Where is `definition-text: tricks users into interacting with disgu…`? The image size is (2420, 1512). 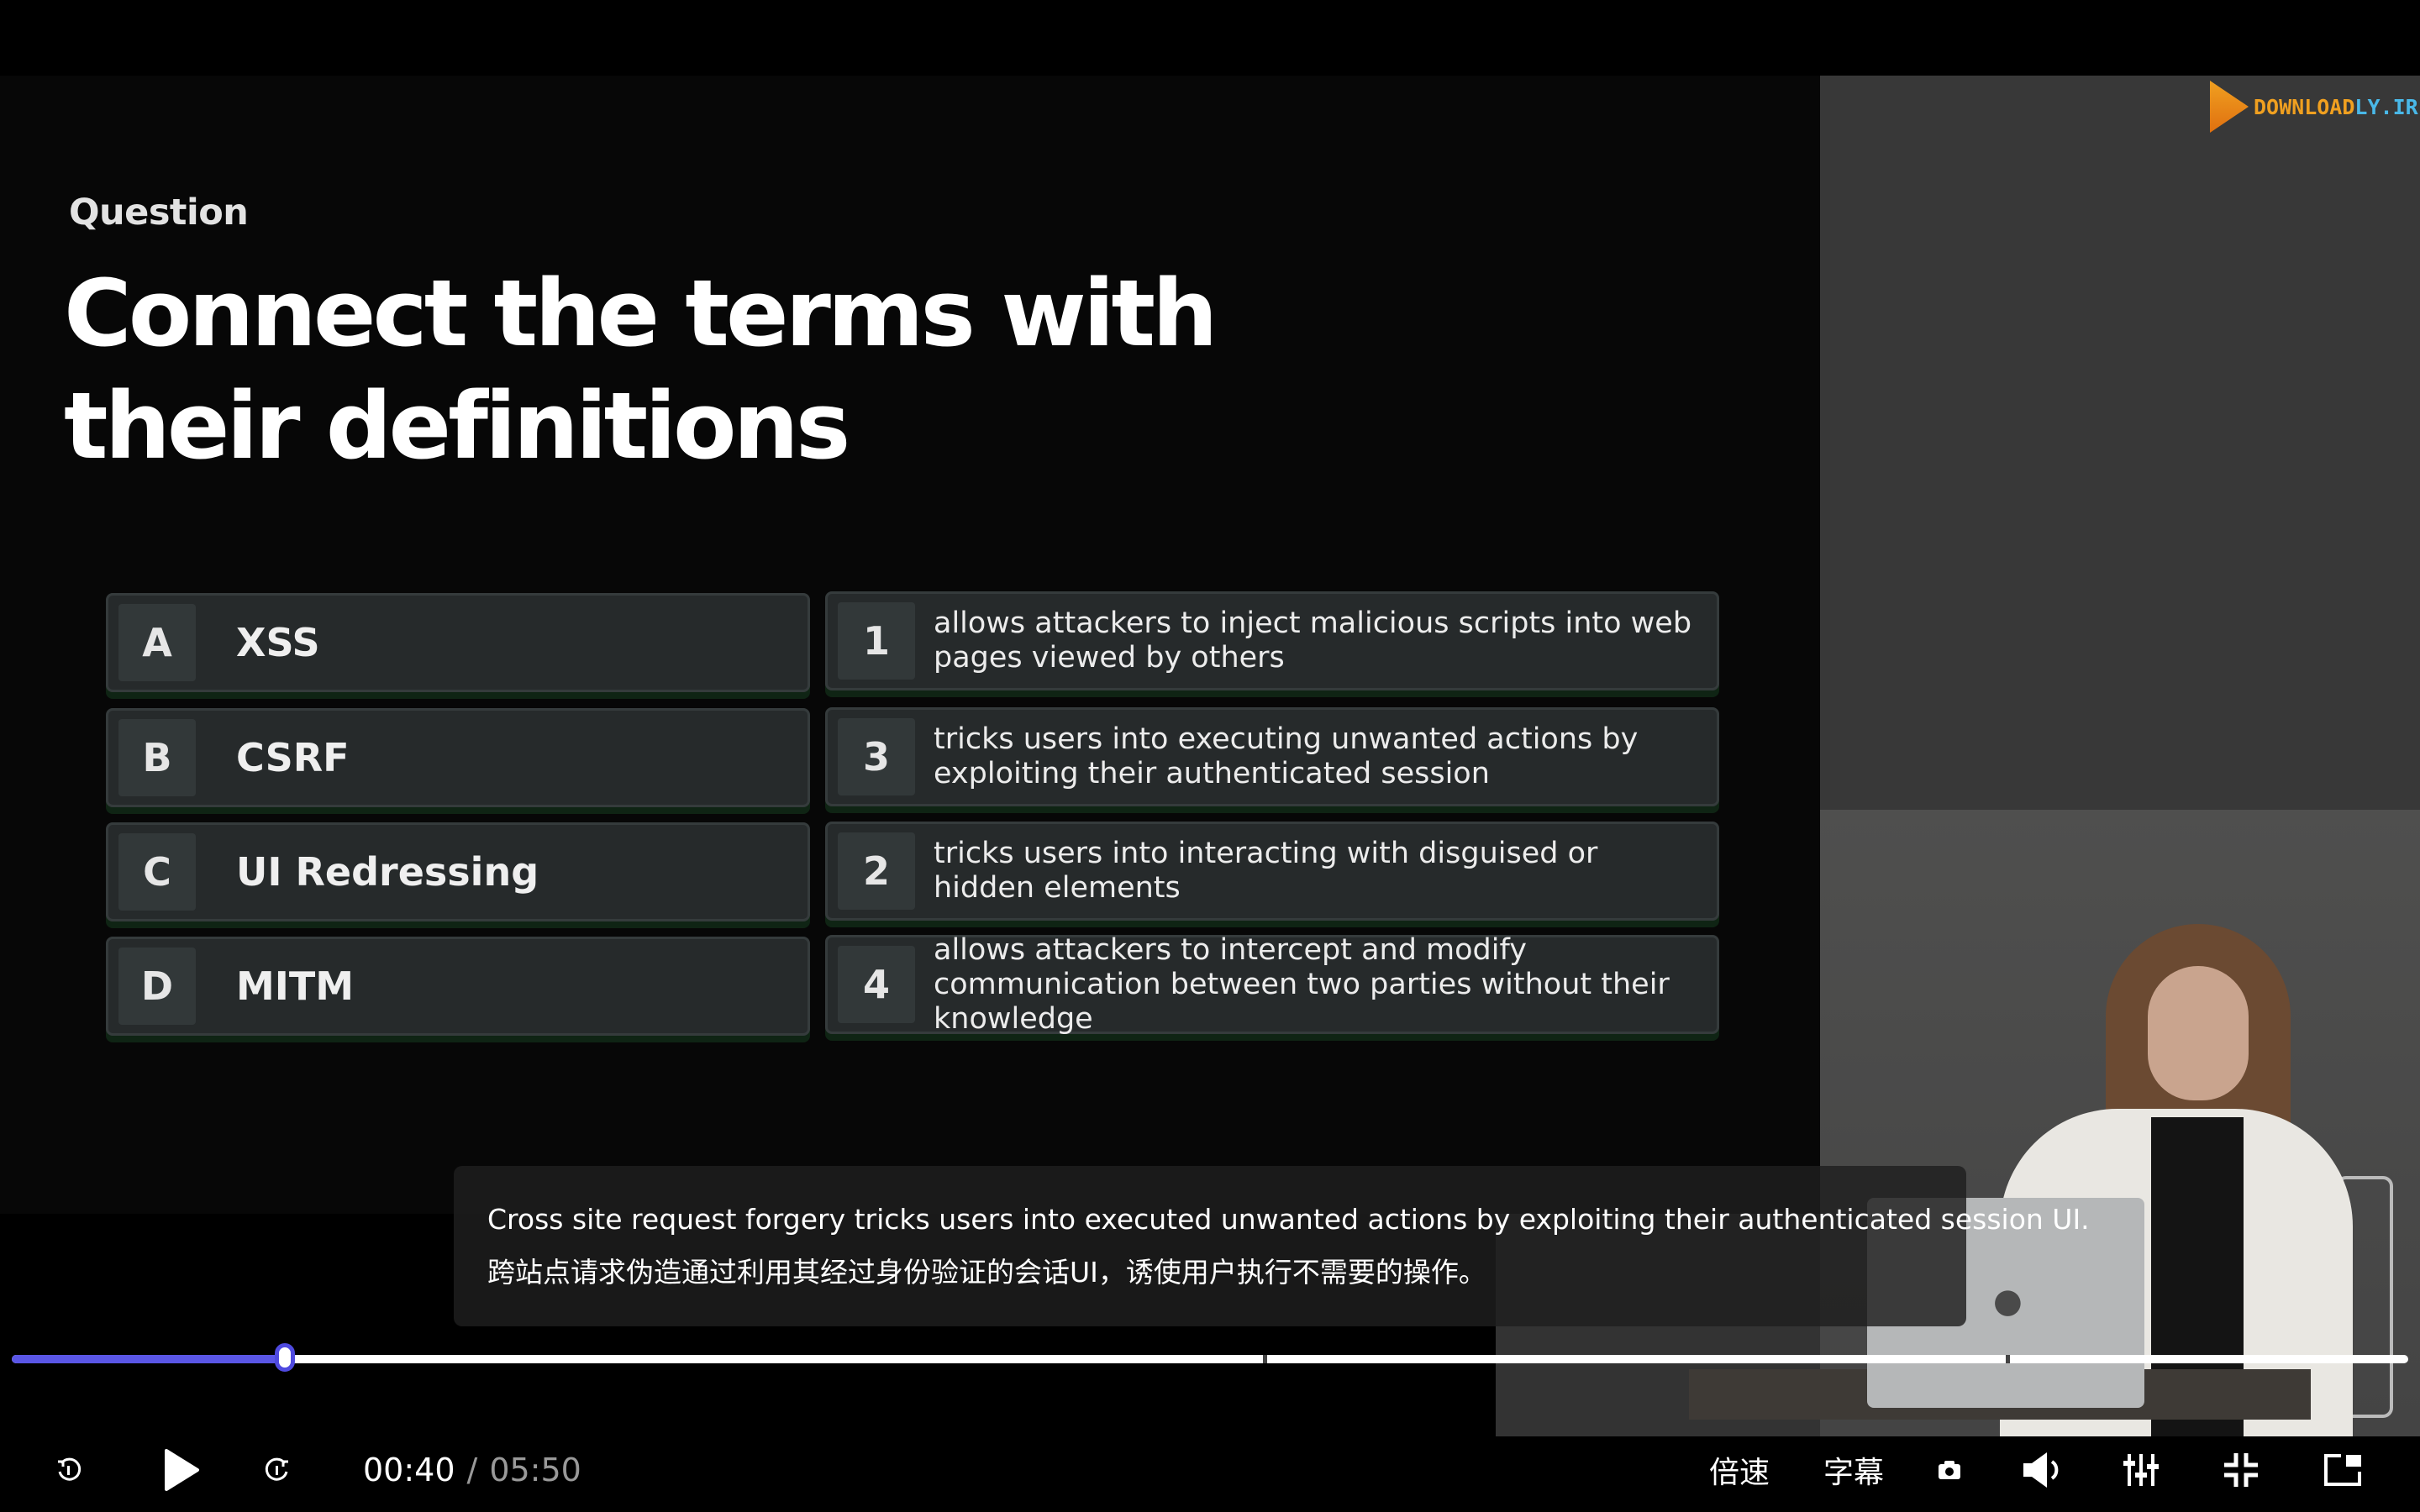 definition-text: tricks users into interacting with disgu… is located at coordinates (1266, 871).